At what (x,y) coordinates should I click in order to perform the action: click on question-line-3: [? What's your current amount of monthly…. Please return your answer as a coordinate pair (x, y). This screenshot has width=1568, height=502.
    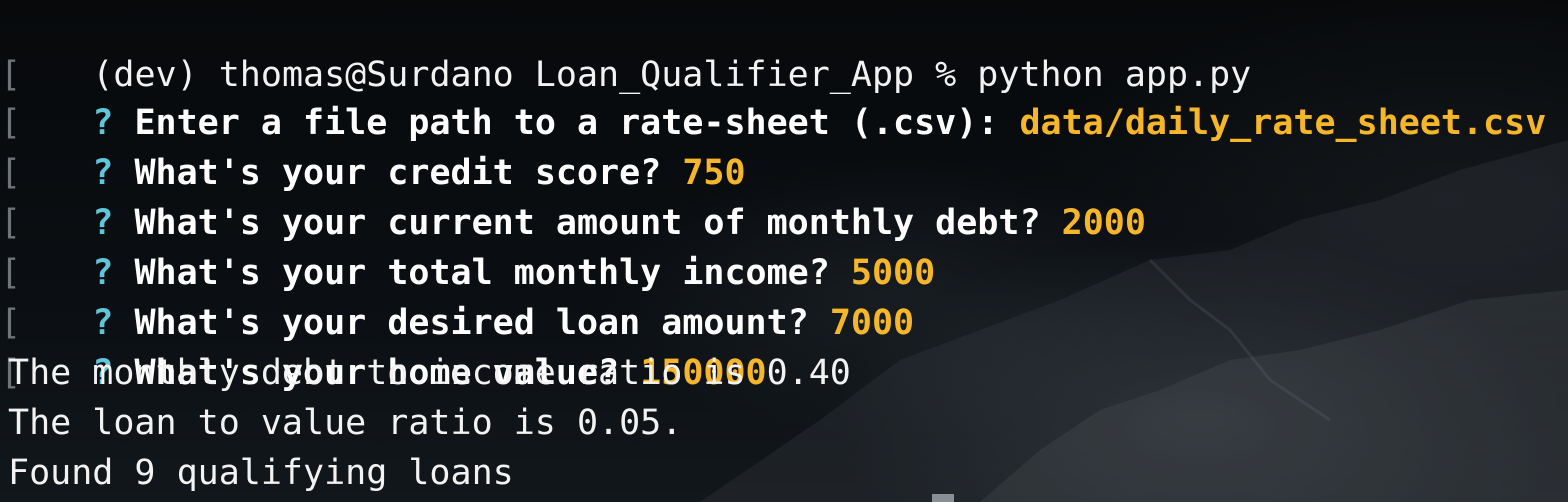
    Looking at the image, I should click on (573, 195).